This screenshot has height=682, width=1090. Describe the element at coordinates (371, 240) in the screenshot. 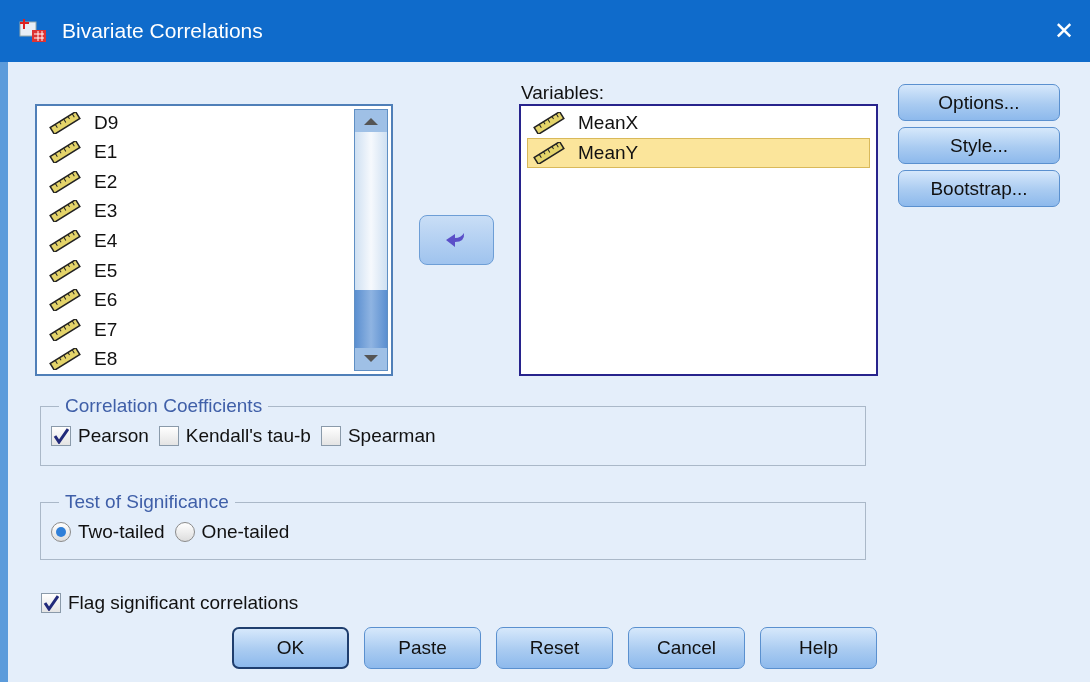

I see `scrollbar` at that location.